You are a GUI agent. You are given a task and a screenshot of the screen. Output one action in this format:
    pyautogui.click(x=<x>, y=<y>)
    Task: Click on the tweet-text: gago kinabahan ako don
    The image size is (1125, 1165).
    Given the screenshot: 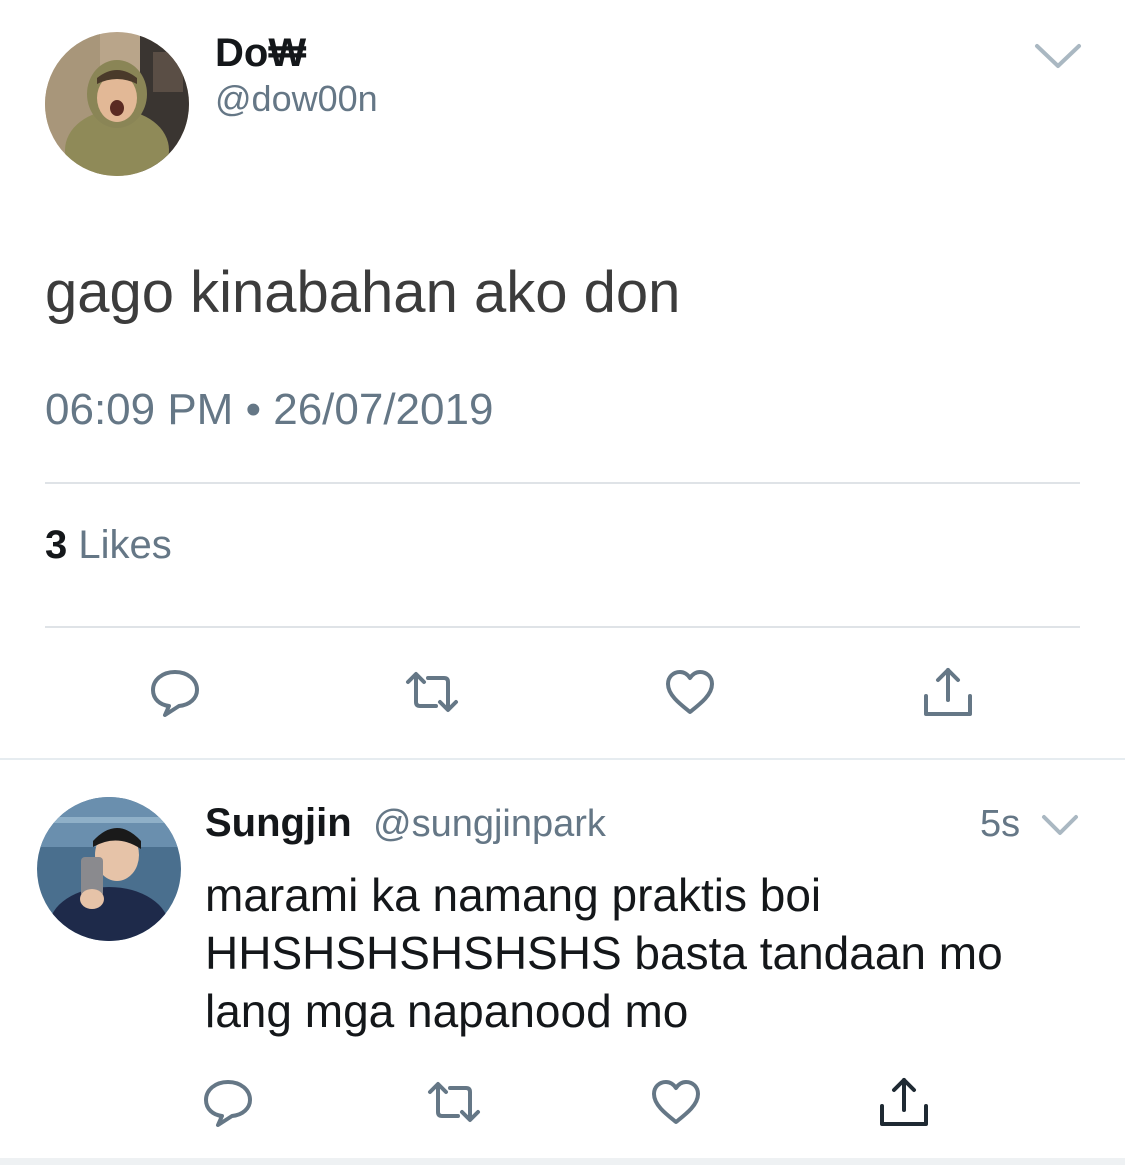 What is the action you would take?
    pyautogui.click(x=363, y=292)
    